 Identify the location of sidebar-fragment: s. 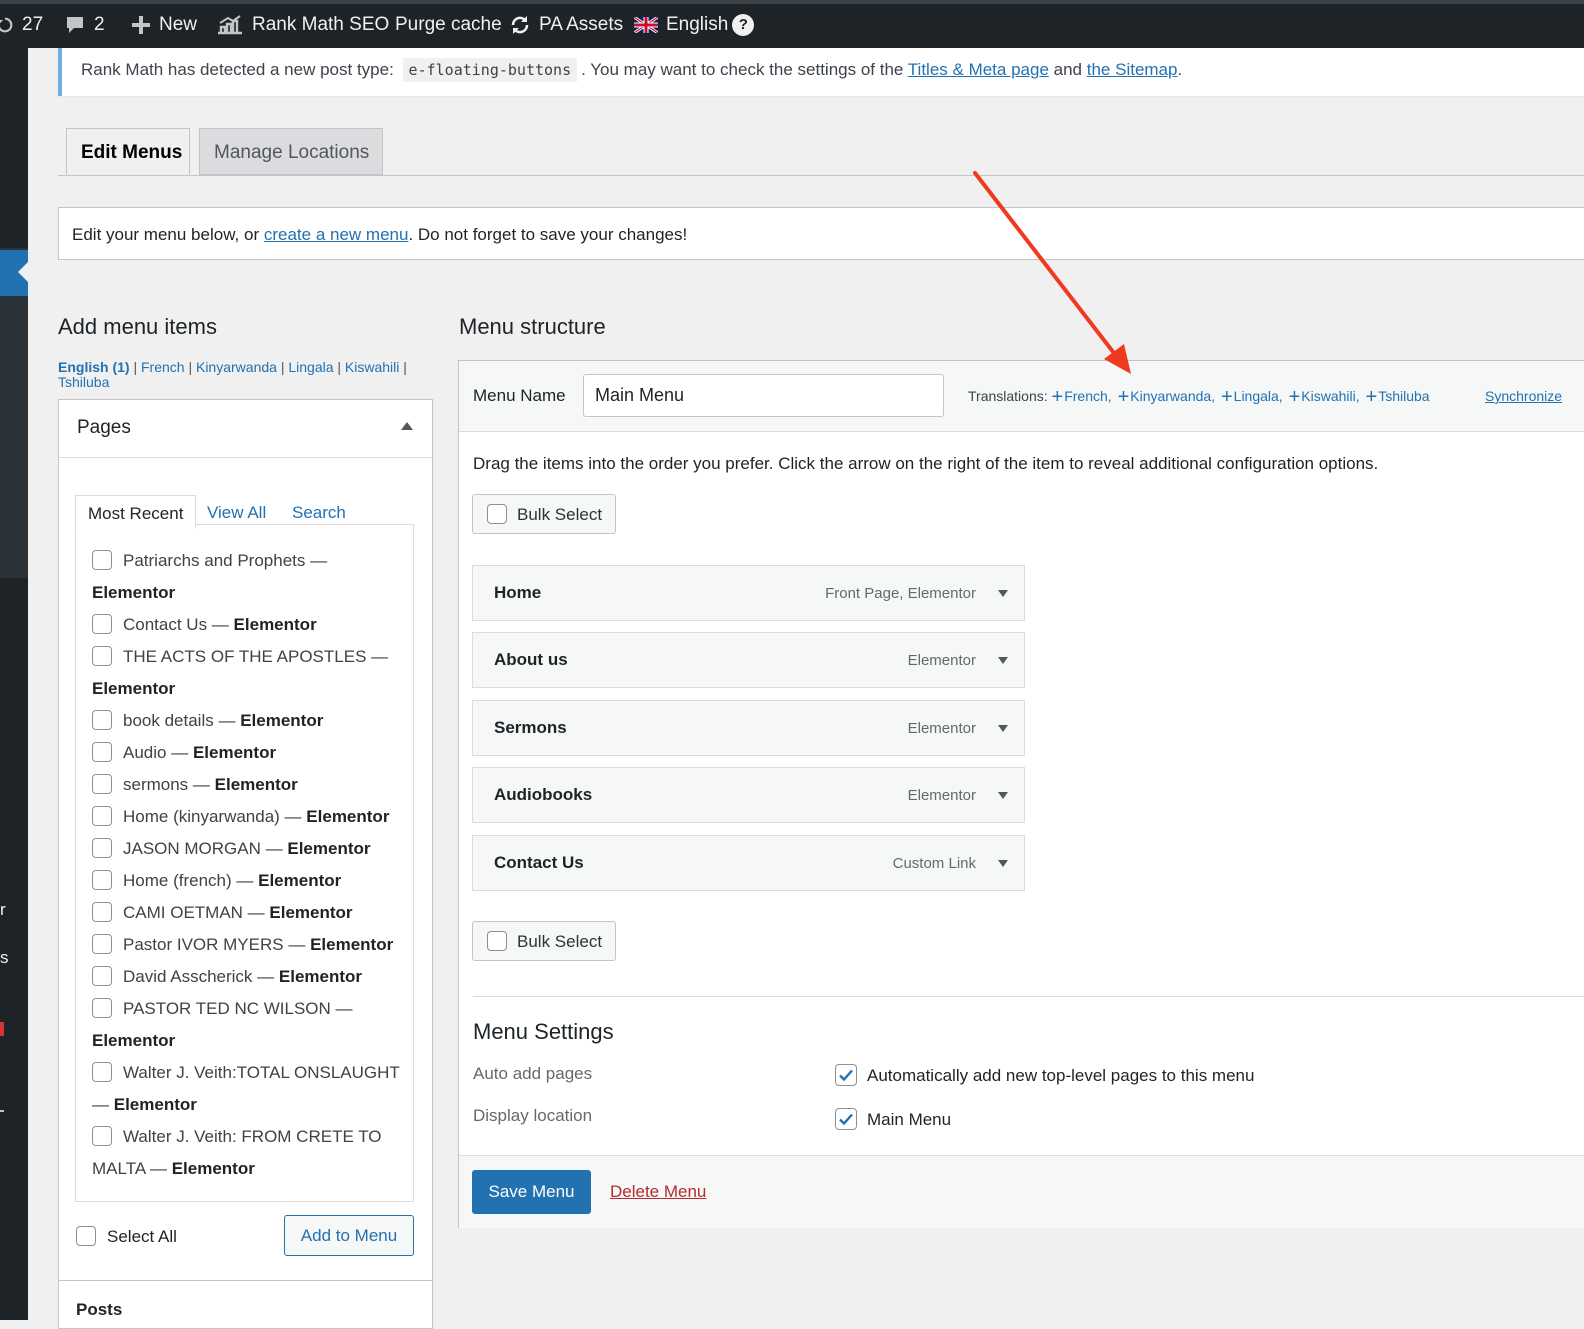
(4, 958).